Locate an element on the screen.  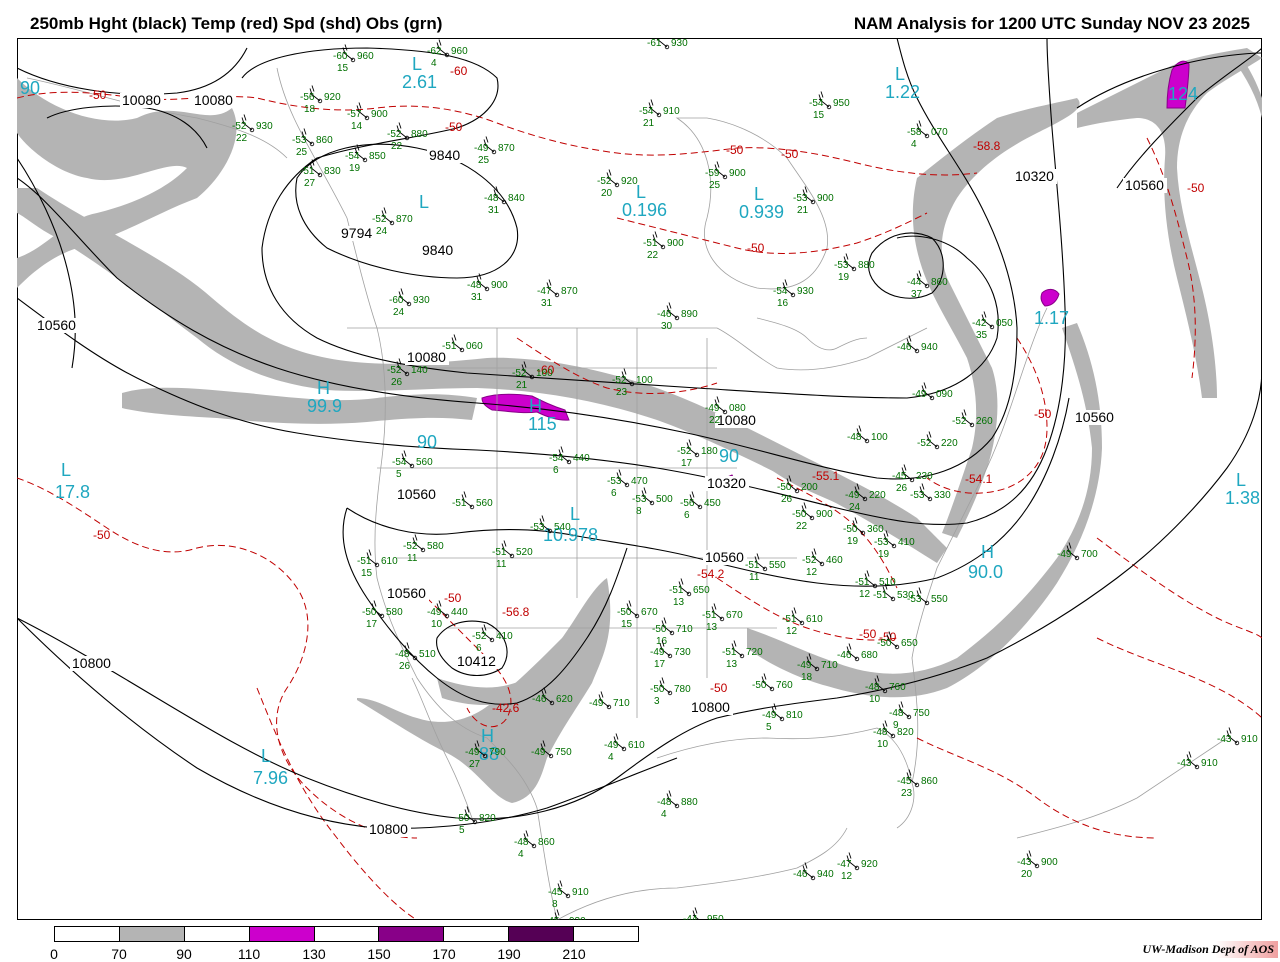
station-plot: -53 330 is located at coordinates (930, 492).